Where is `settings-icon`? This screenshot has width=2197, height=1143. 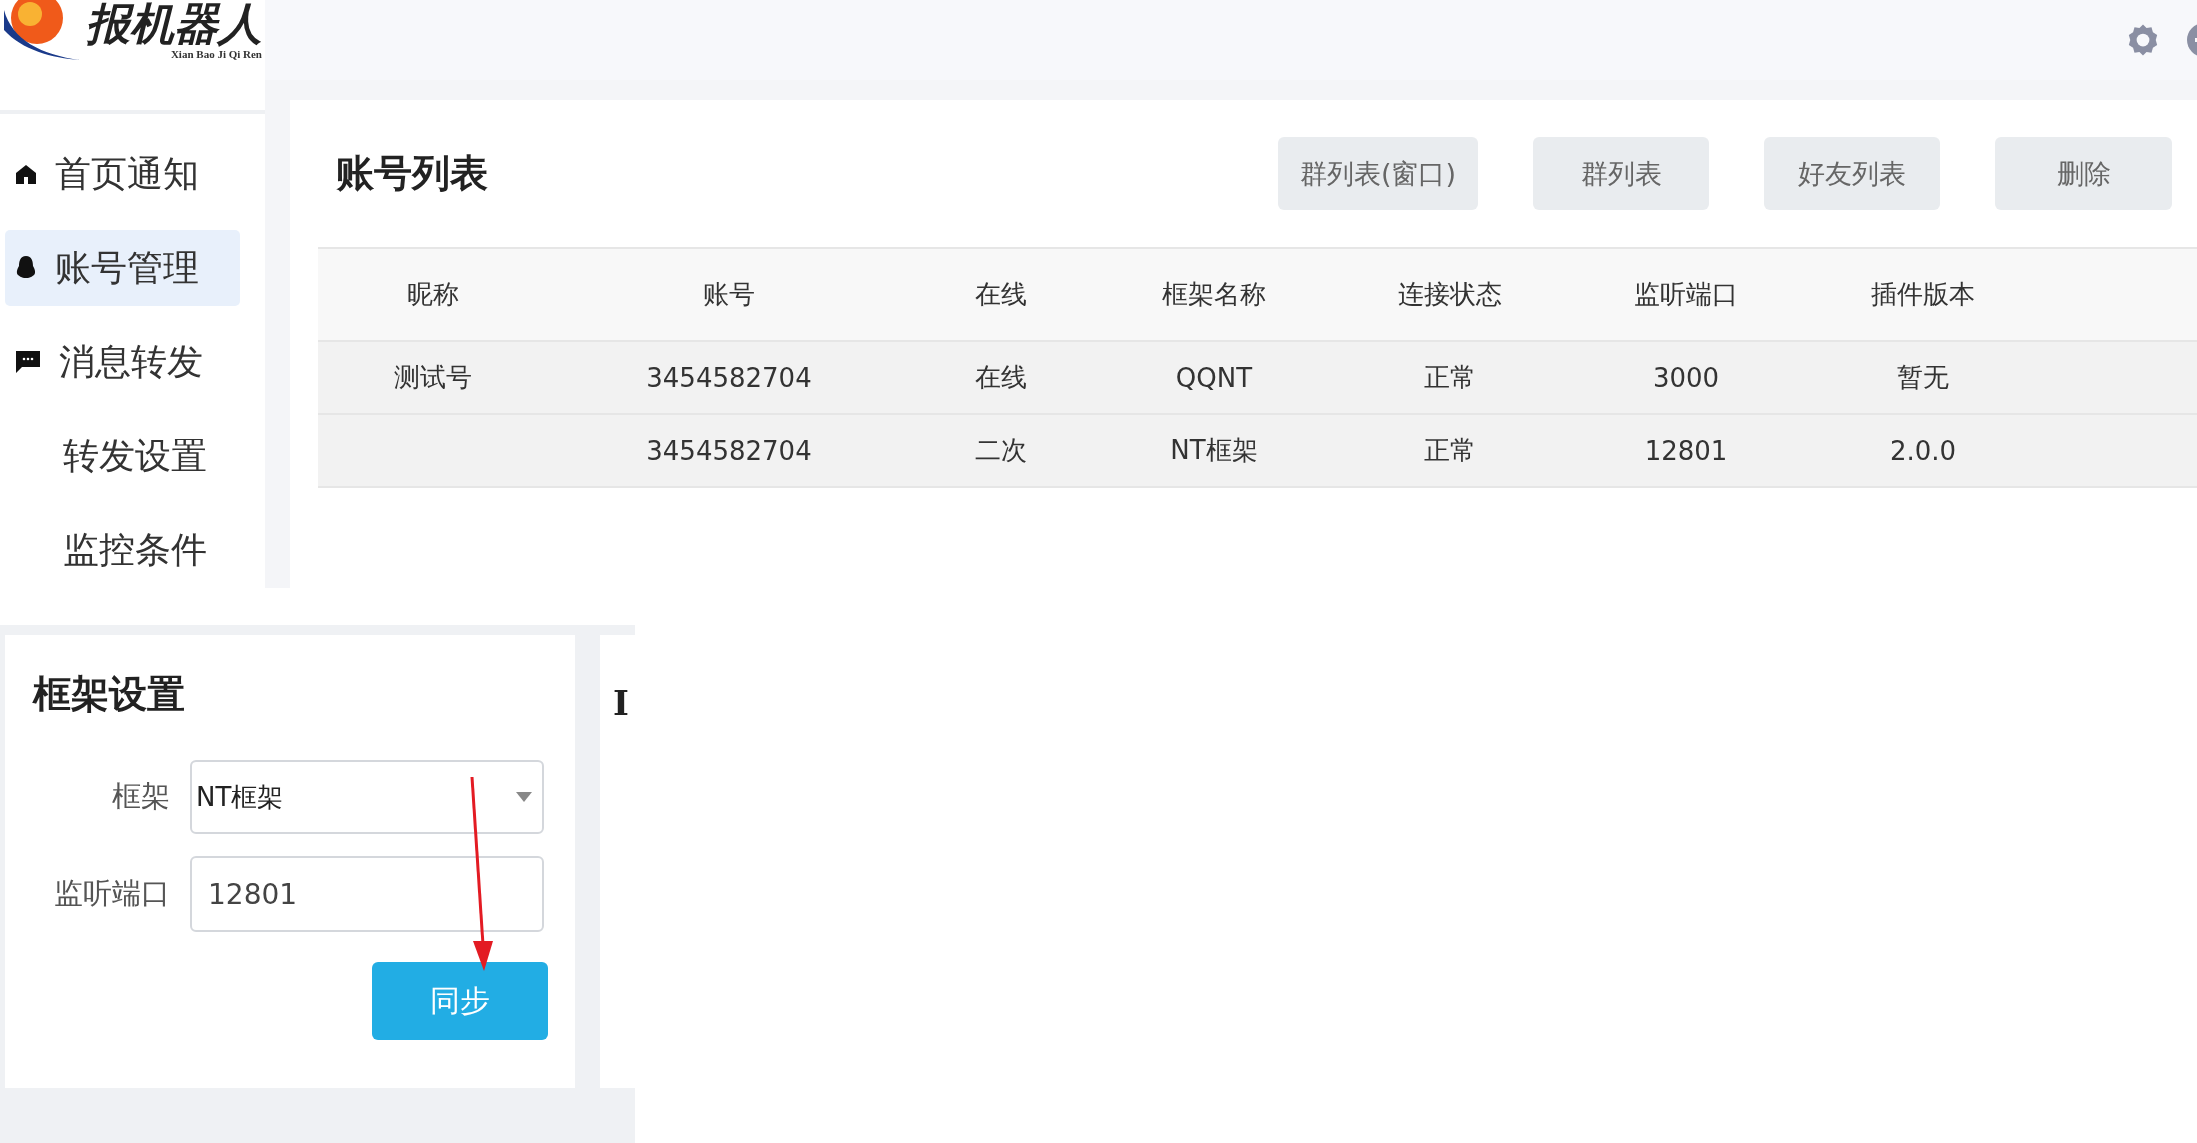
settings-icon is located at coordinates (2143, 40).